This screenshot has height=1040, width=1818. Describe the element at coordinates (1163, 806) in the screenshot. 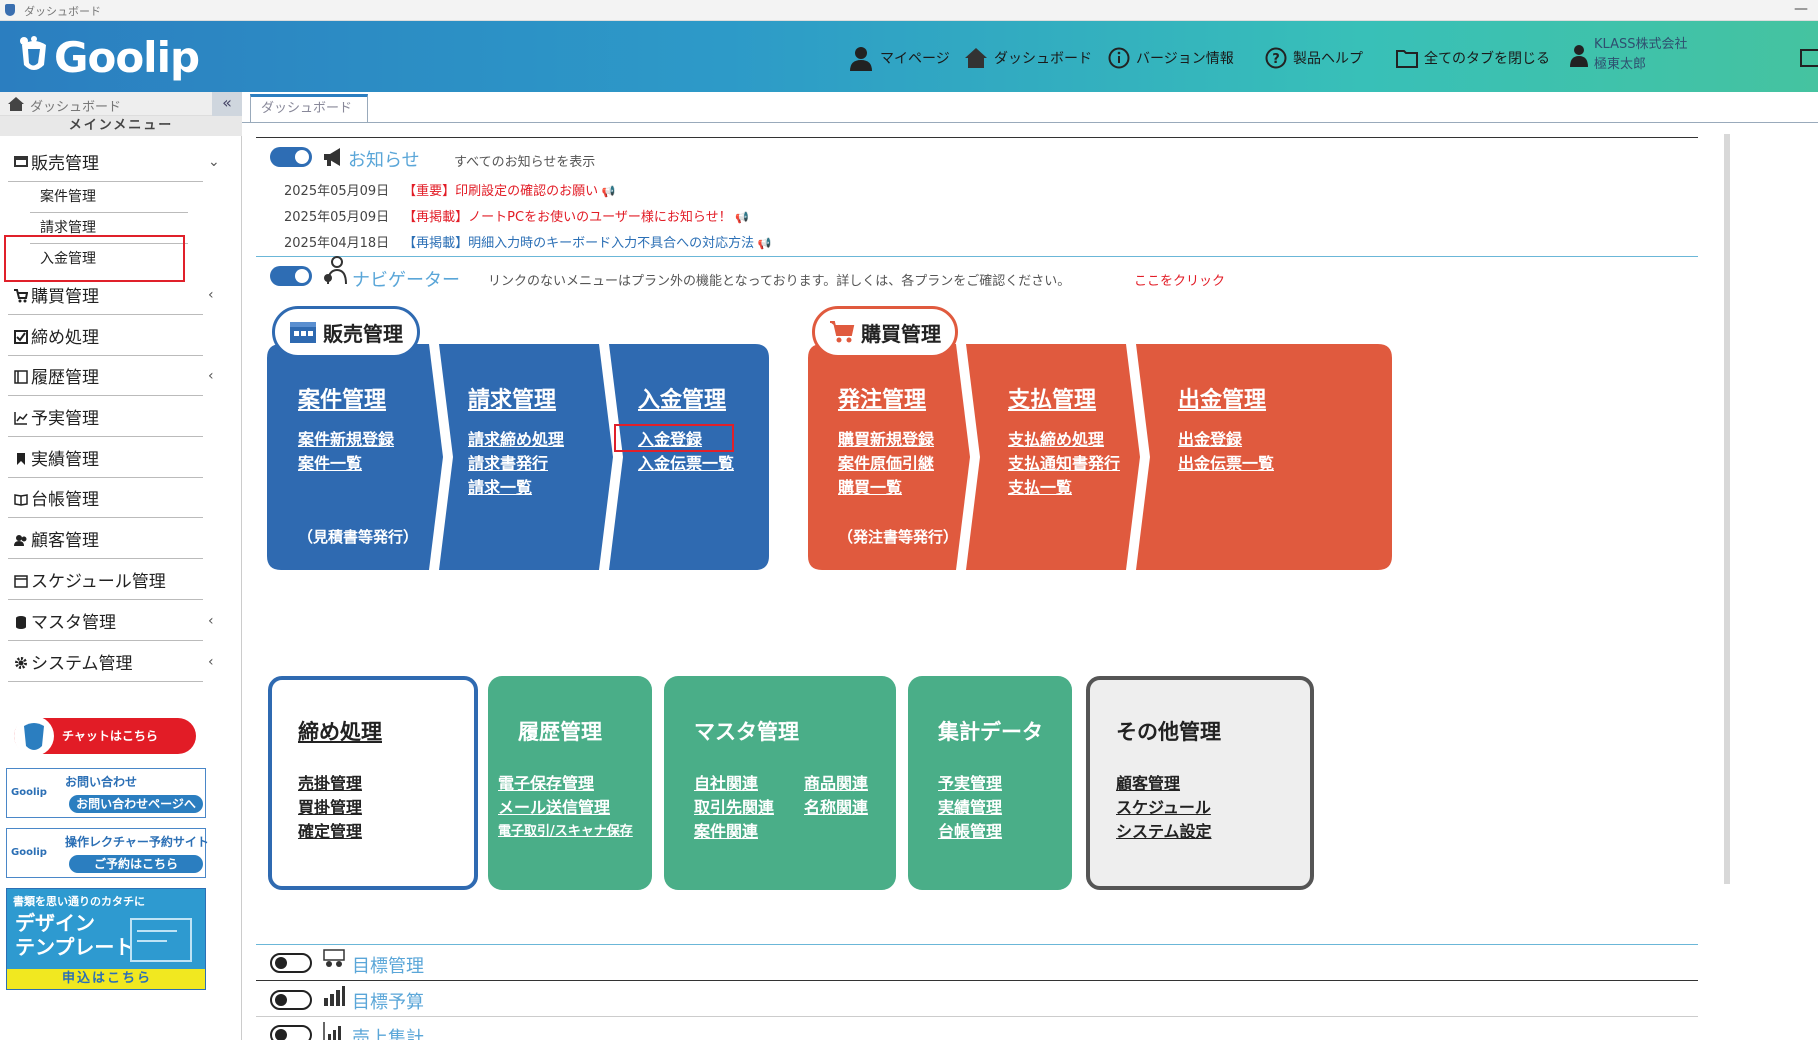

I see `schedule-link: スケジュール` at that location.